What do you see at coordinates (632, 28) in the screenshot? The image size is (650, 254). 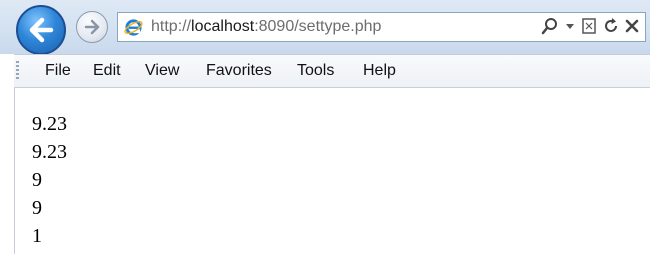 I see `stop-icon` at bounding box center [632, 28].